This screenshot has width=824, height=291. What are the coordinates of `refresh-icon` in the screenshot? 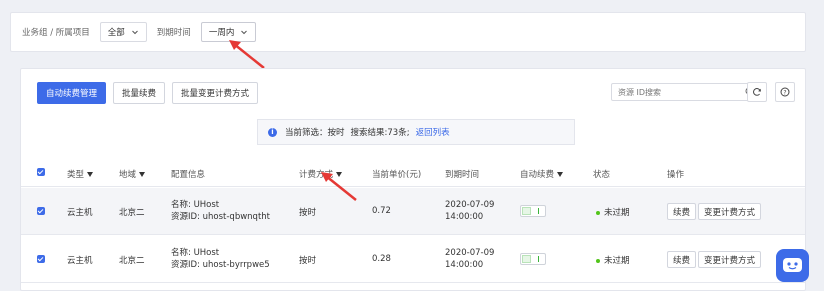 It's located at (757, 92).